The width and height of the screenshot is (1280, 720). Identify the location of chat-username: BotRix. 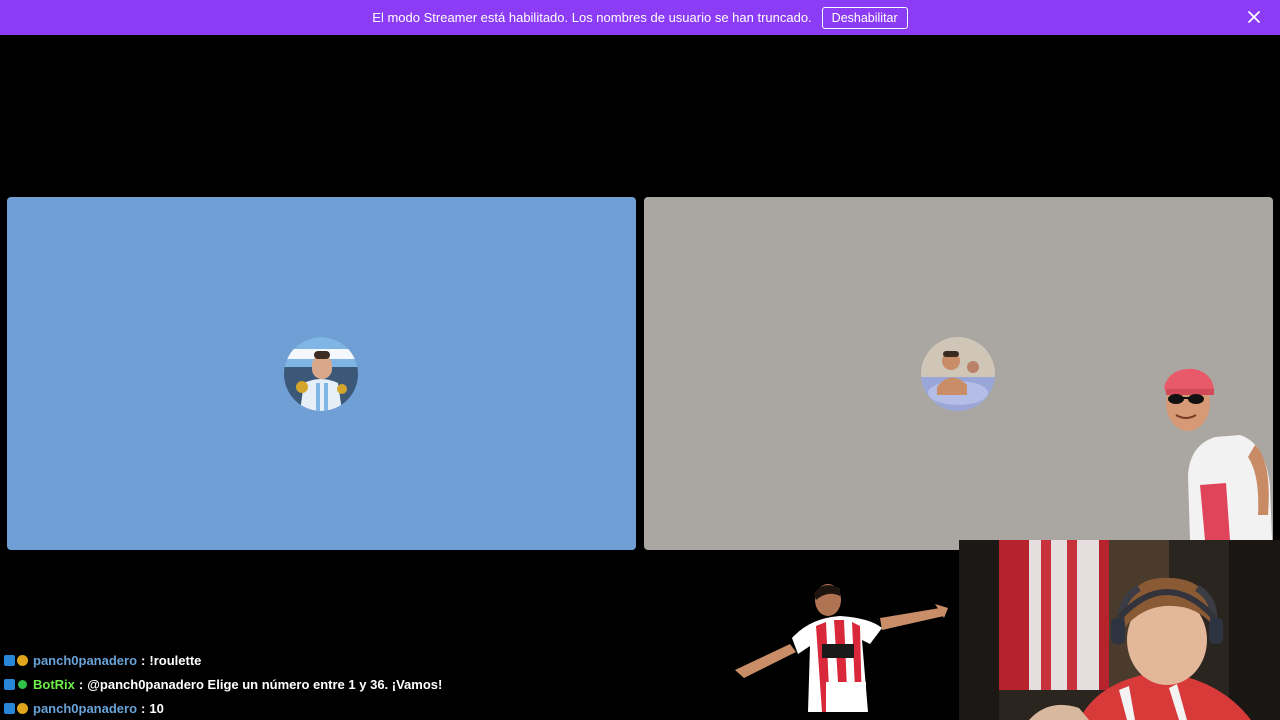
(54, 684).